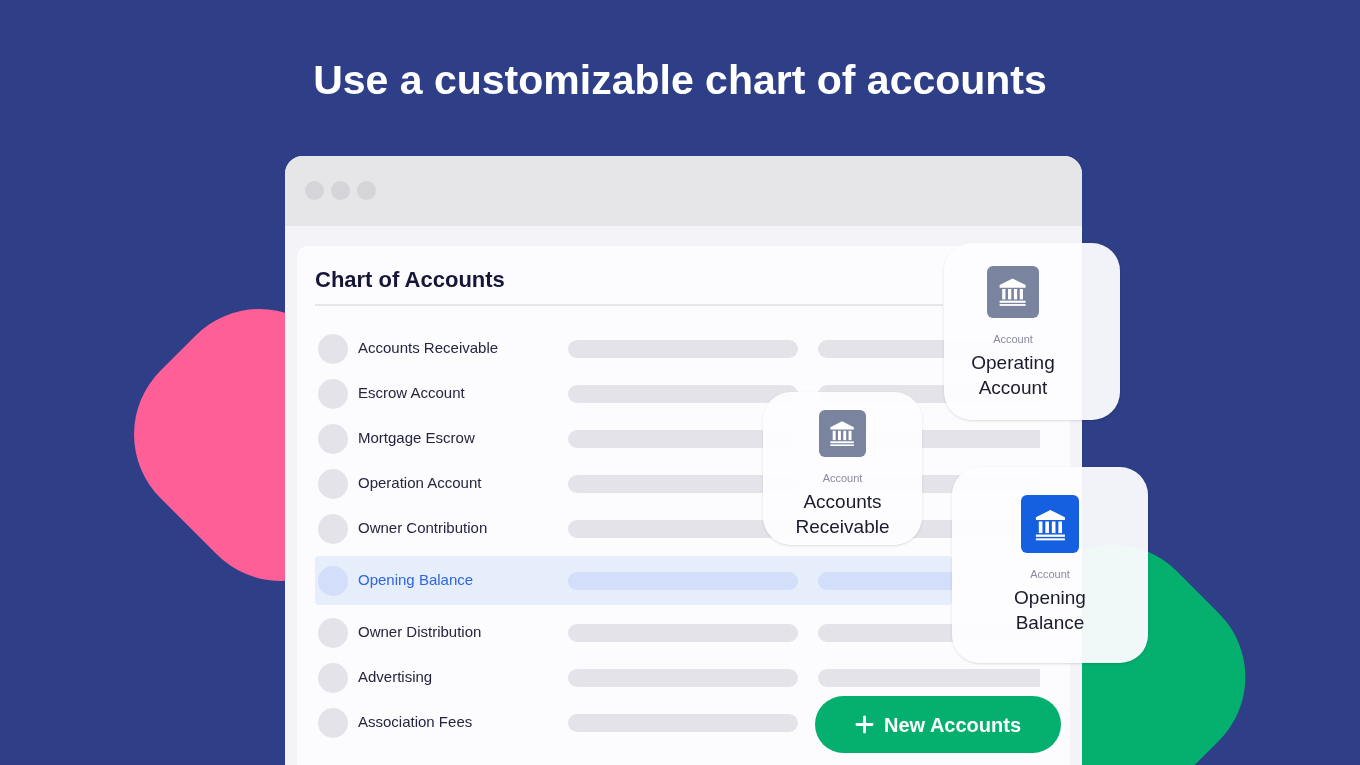  What do you see at coordinates (680, 80) in the screenshot?
I see `page-heading: Use a customizable chart of accounts` at bounding box center [680, 80].